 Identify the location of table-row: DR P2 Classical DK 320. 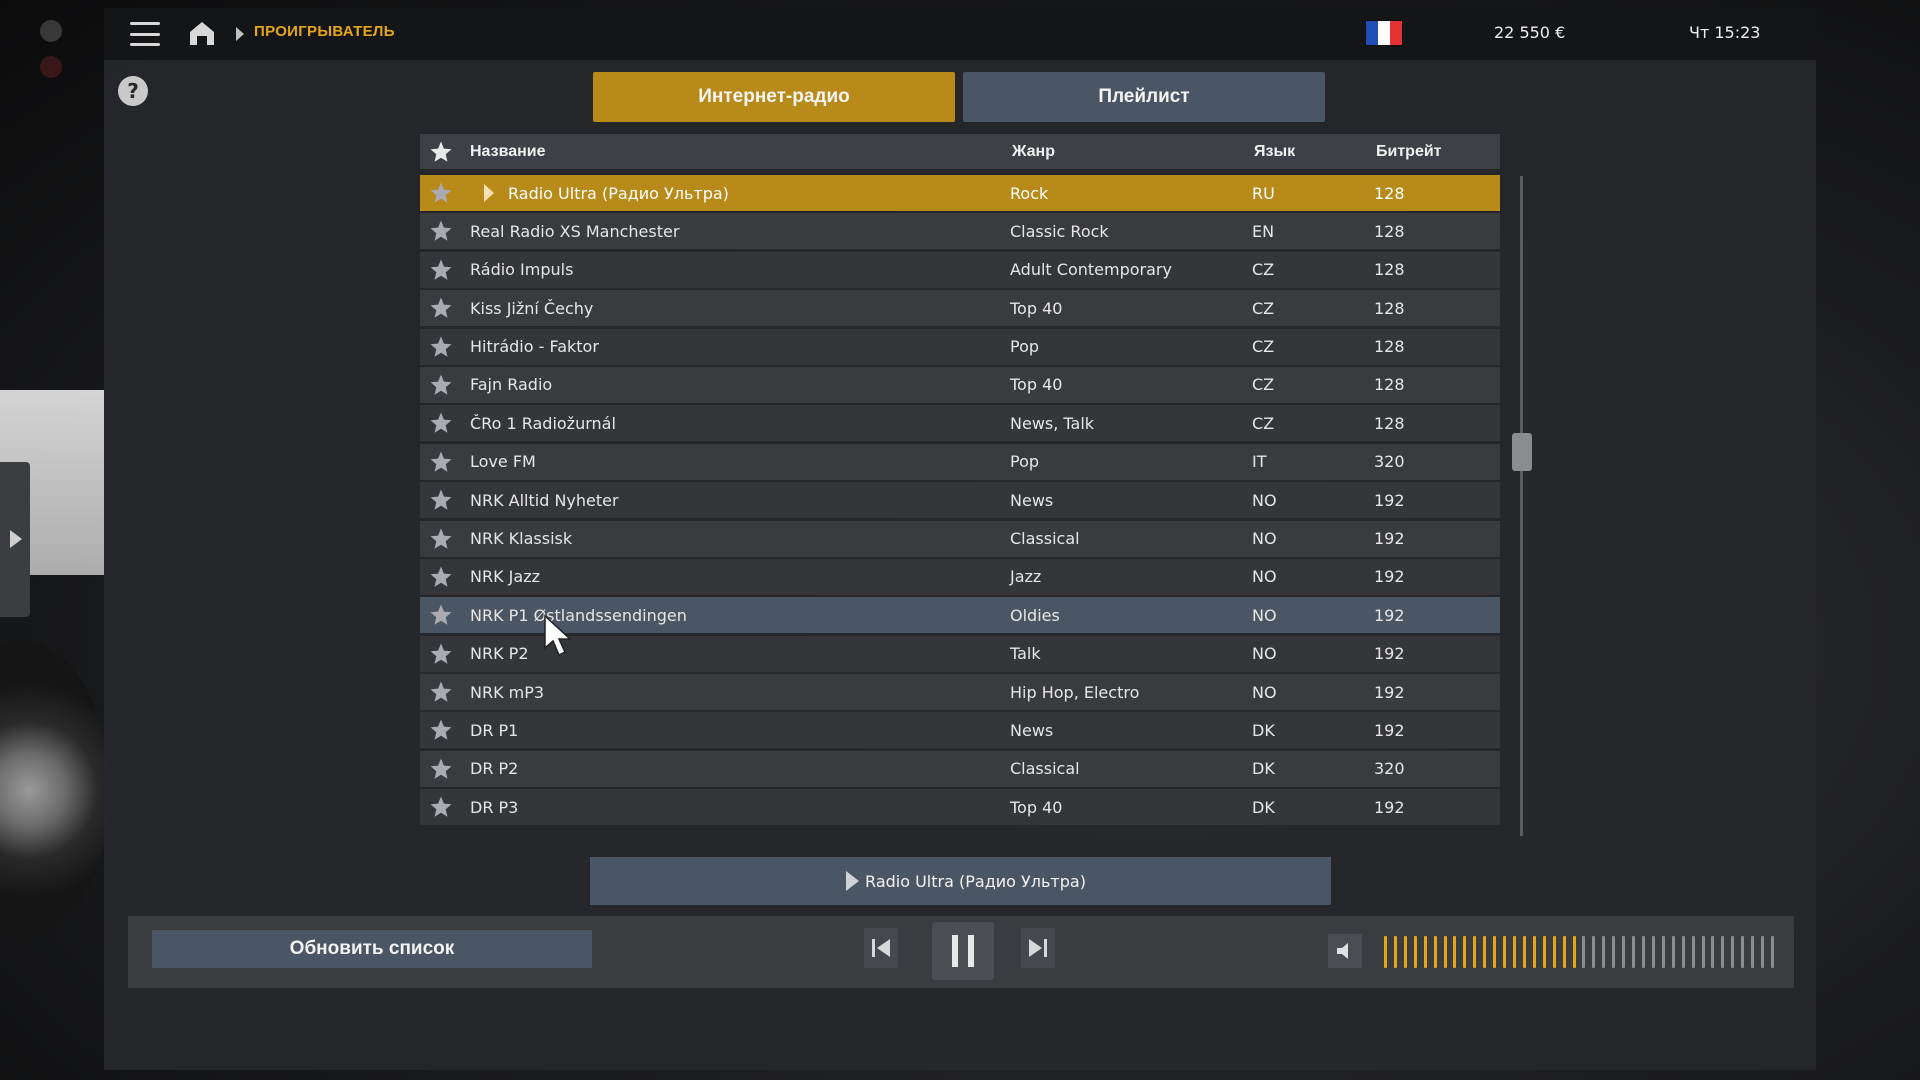
(960, 768).